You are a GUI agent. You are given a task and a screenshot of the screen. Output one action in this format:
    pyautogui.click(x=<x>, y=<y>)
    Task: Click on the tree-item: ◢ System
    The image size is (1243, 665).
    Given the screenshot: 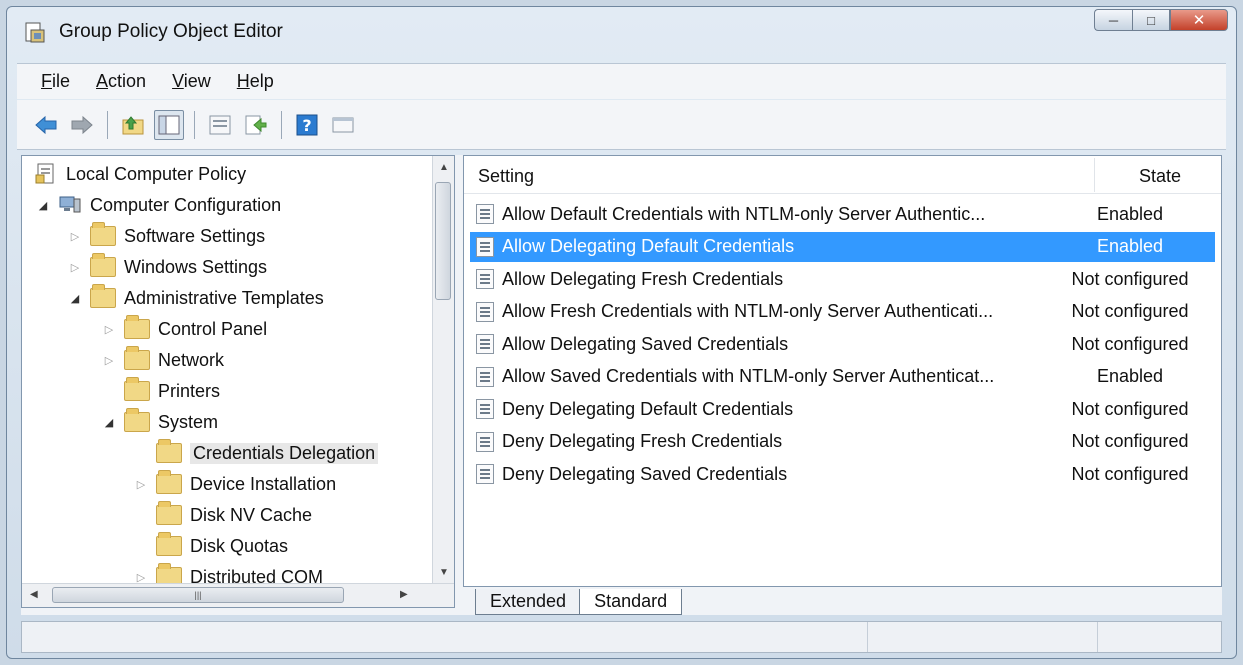 What is the action you would take?
    pyautogui.click(x=160, y=422)
    